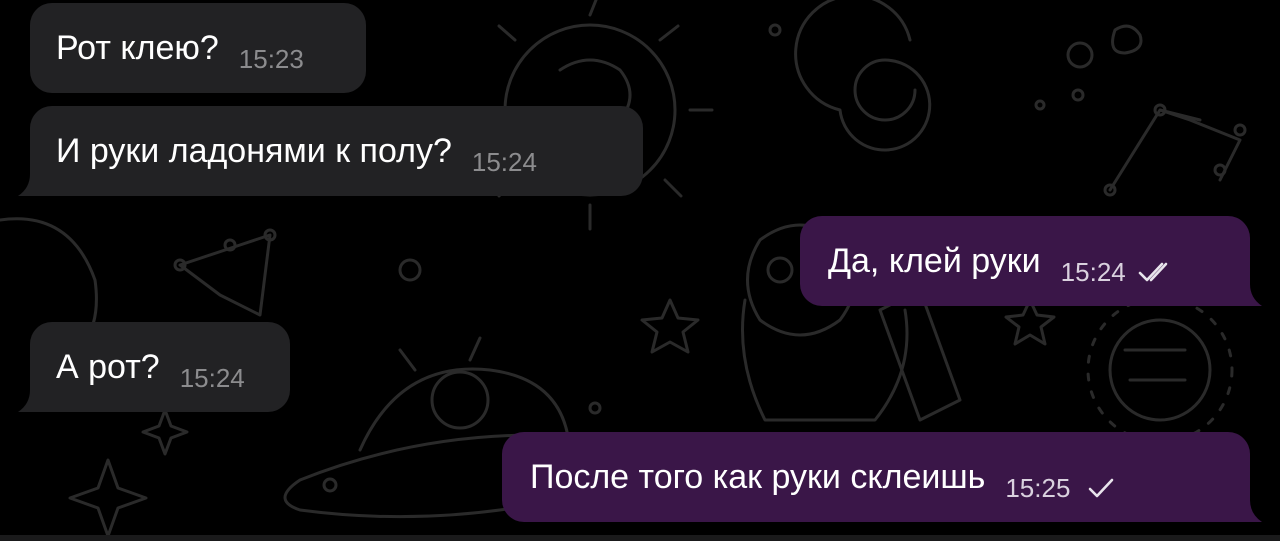  What do you see at coordinates (934, 261) in the screenshot?
I see `message-text: Да, клей руки` at bounding box center [934, 261].